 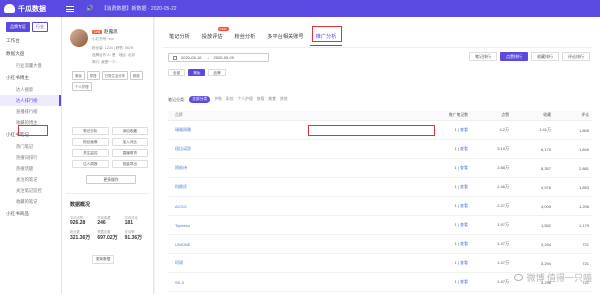 I want to click on profile-action-button: 粉丝画像, so click(x=90, y=142).